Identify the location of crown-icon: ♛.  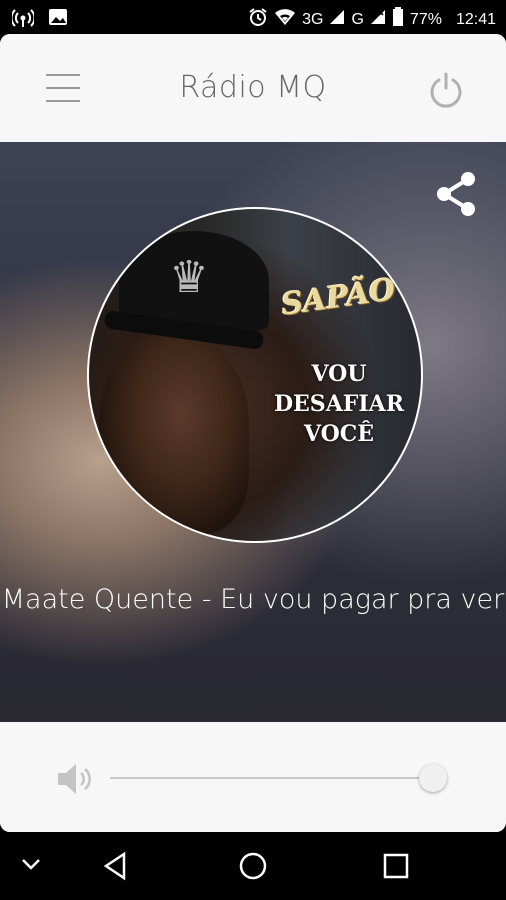
(189, 277).